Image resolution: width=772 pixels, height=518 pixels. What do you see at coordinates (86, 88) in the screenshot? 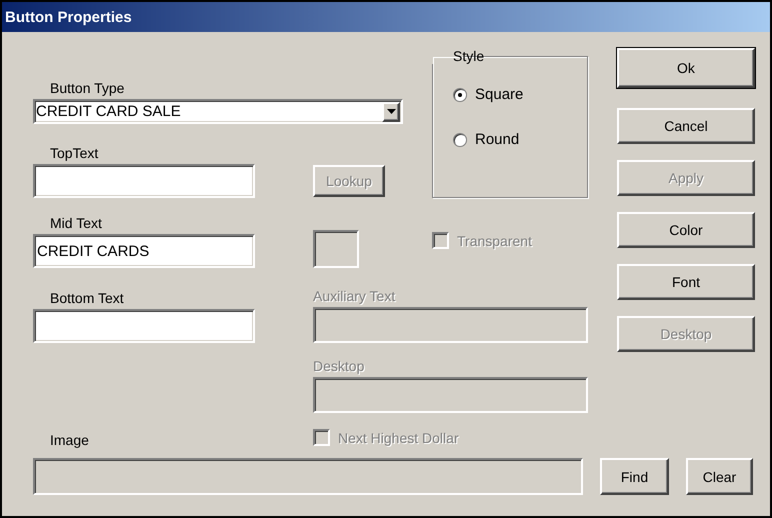
I see `field-label: Button Type` at bounding box center [86, 88].